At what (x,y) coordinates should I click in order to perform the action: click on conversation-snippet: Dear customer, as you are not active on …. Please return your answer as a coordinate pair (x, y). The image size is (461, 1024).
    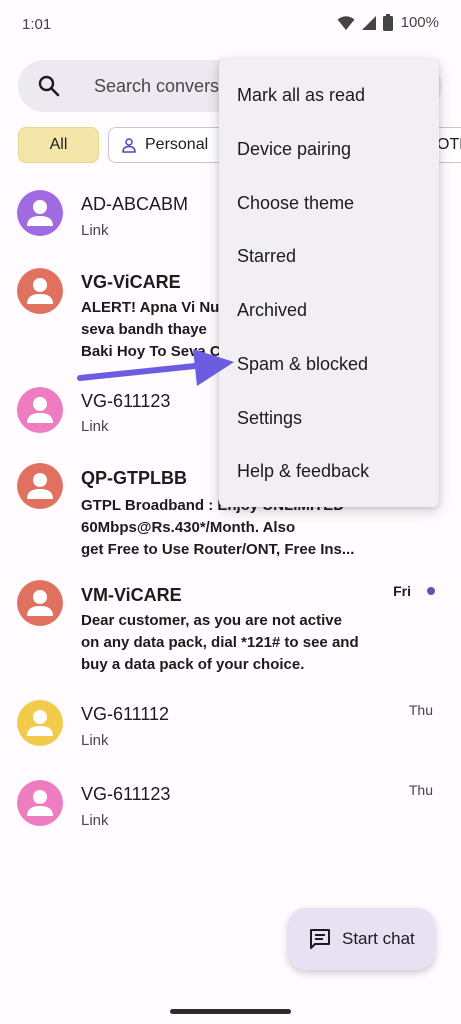
    Looking at the image, I should click on (220, 642).